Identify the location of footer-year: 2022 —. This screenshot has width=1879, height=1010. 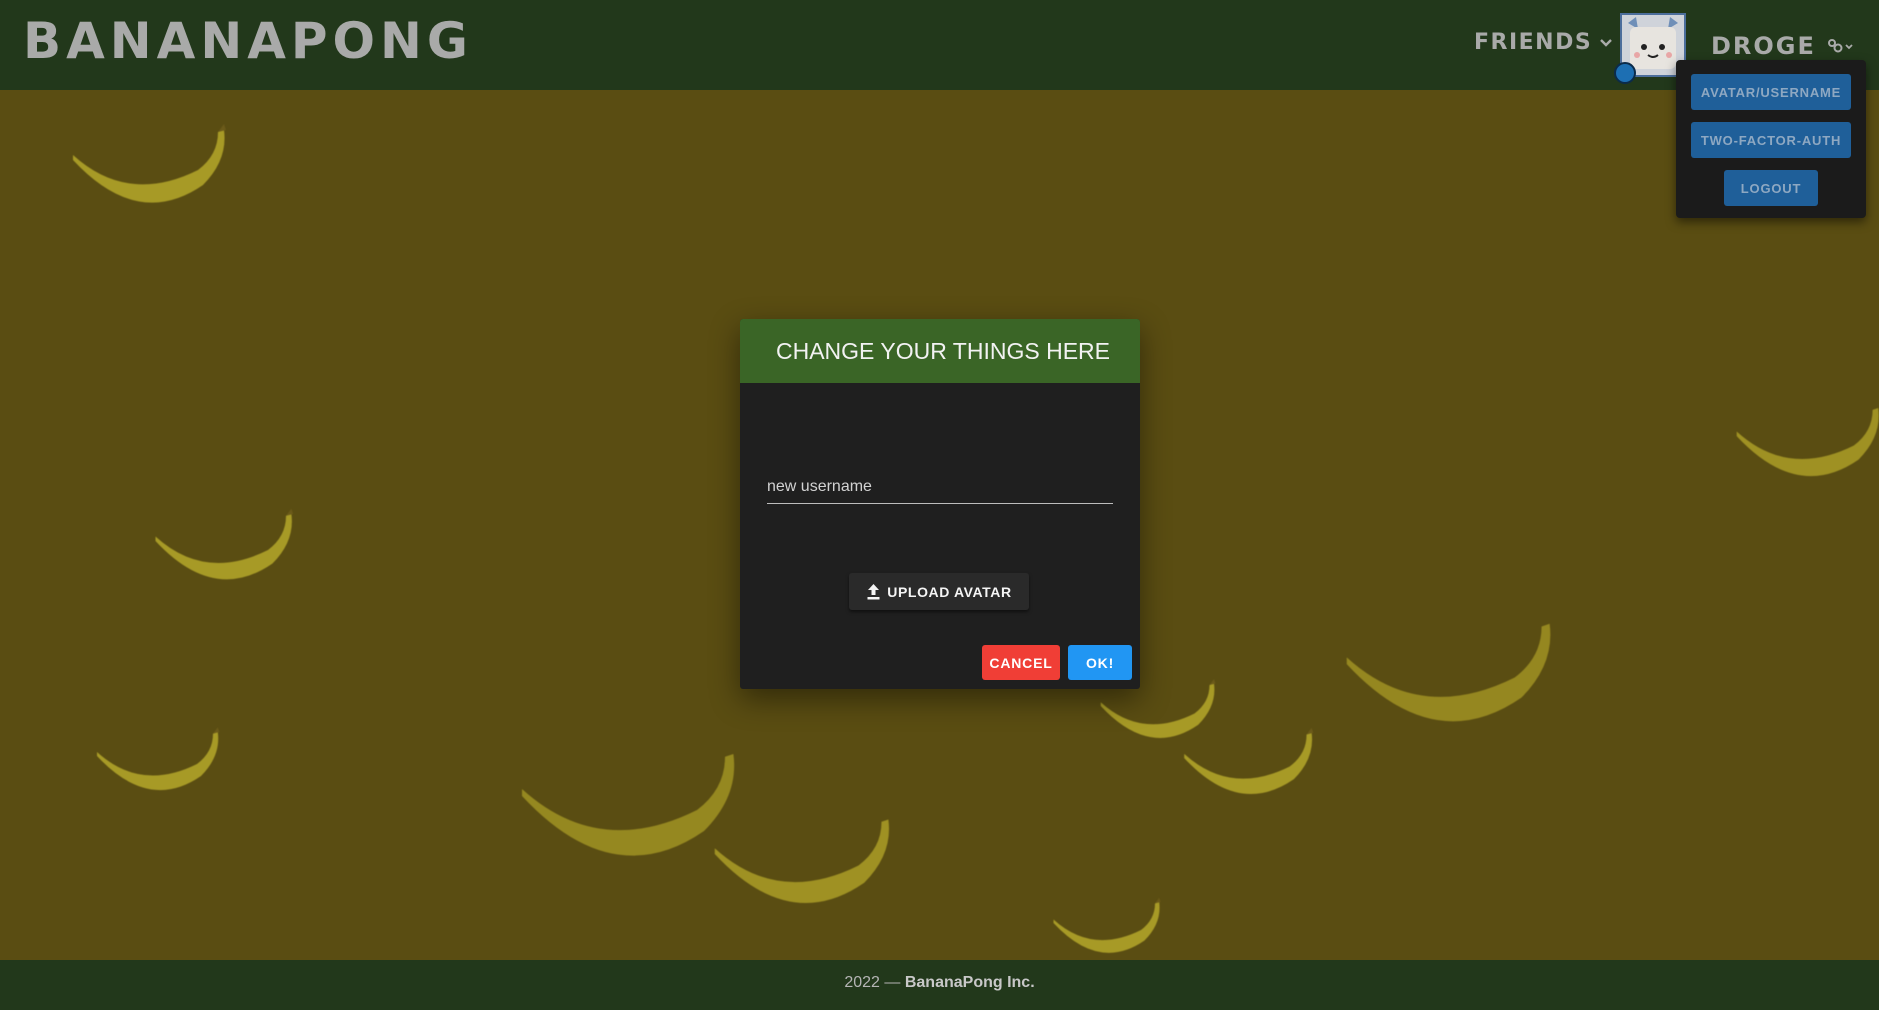
(872, 982).